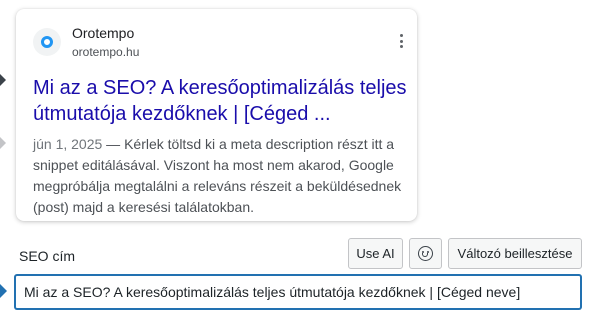 This screenshot has width=599, height=314. What do you see at coordinates (3, 291) in the screenshot?
I see `focus-arrow-icon` at bounding box center [3, 291].